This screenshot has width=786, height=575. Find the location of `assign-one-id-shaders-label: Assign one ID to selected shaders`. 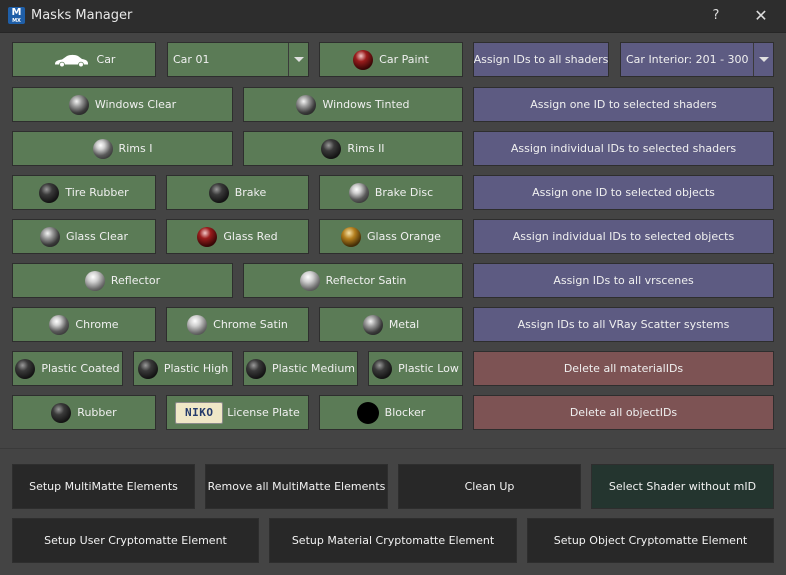

assign-one-id-shaders-label: Assign one ID to selected shaders is located at coordinates (623, 104).